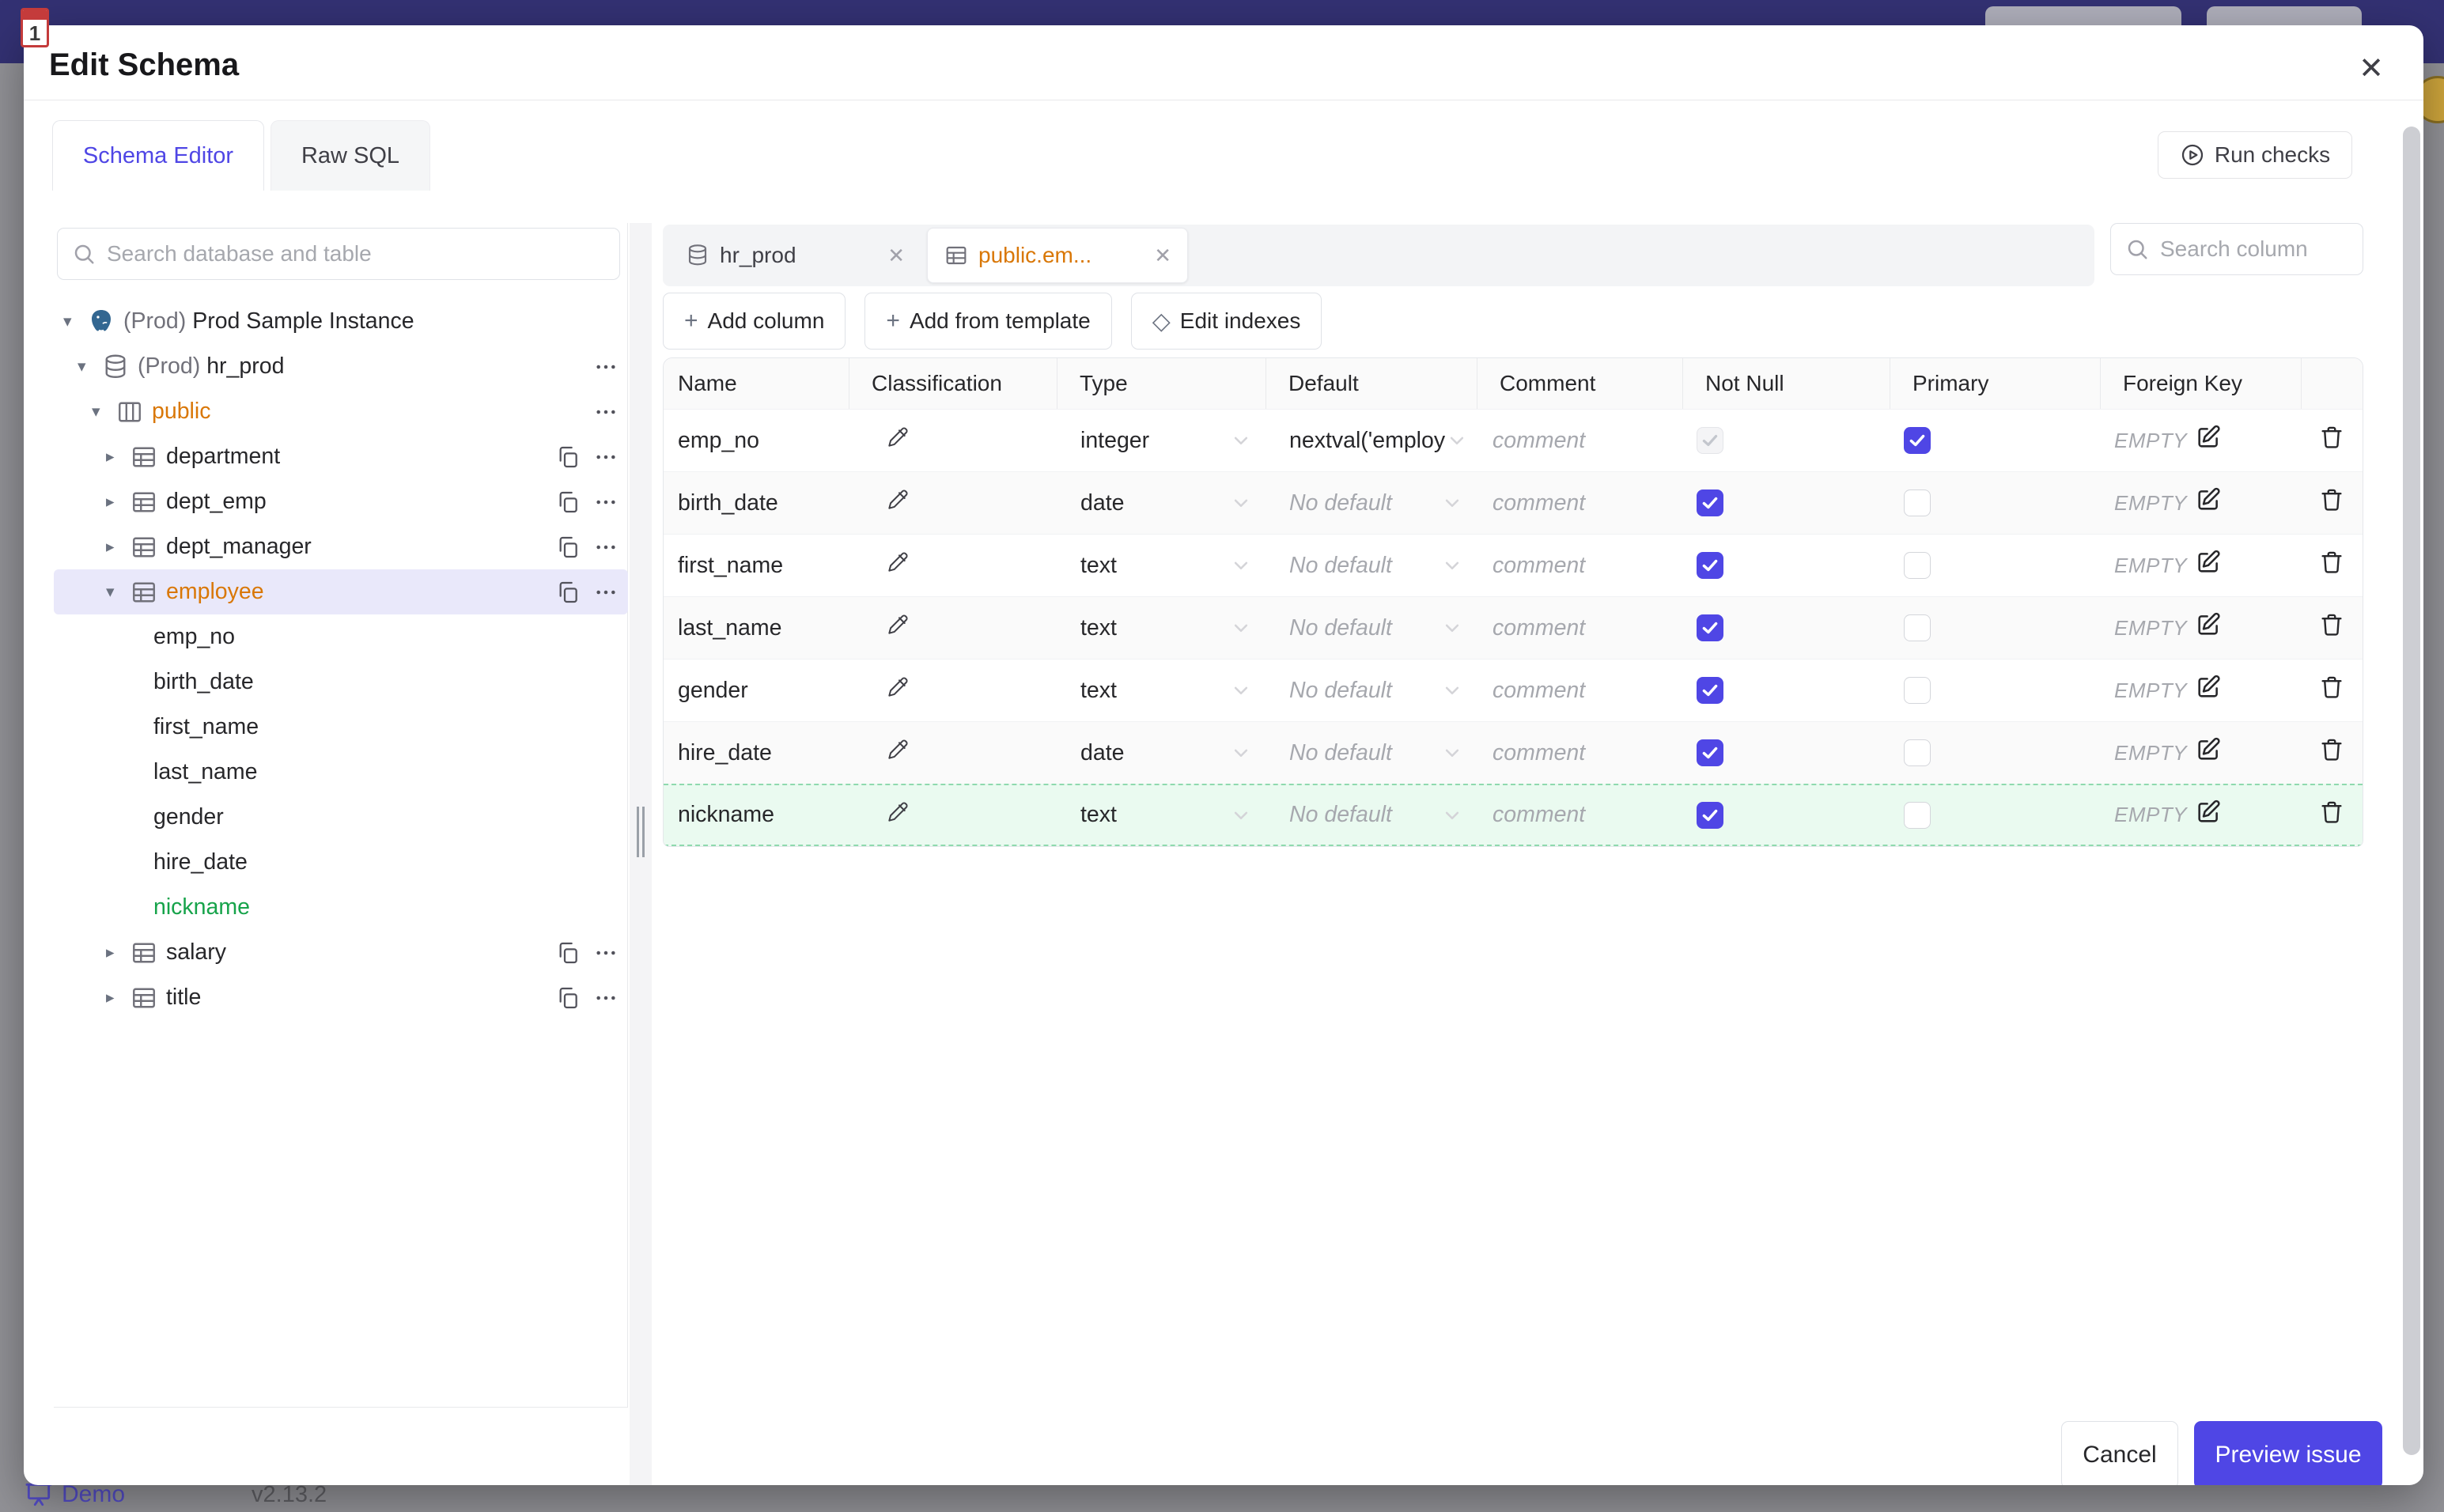  Describe the element at coordinates (341, 546) in the screenshot. I see `tree-item-dept_manager: ▸ dept_manager` at that location.